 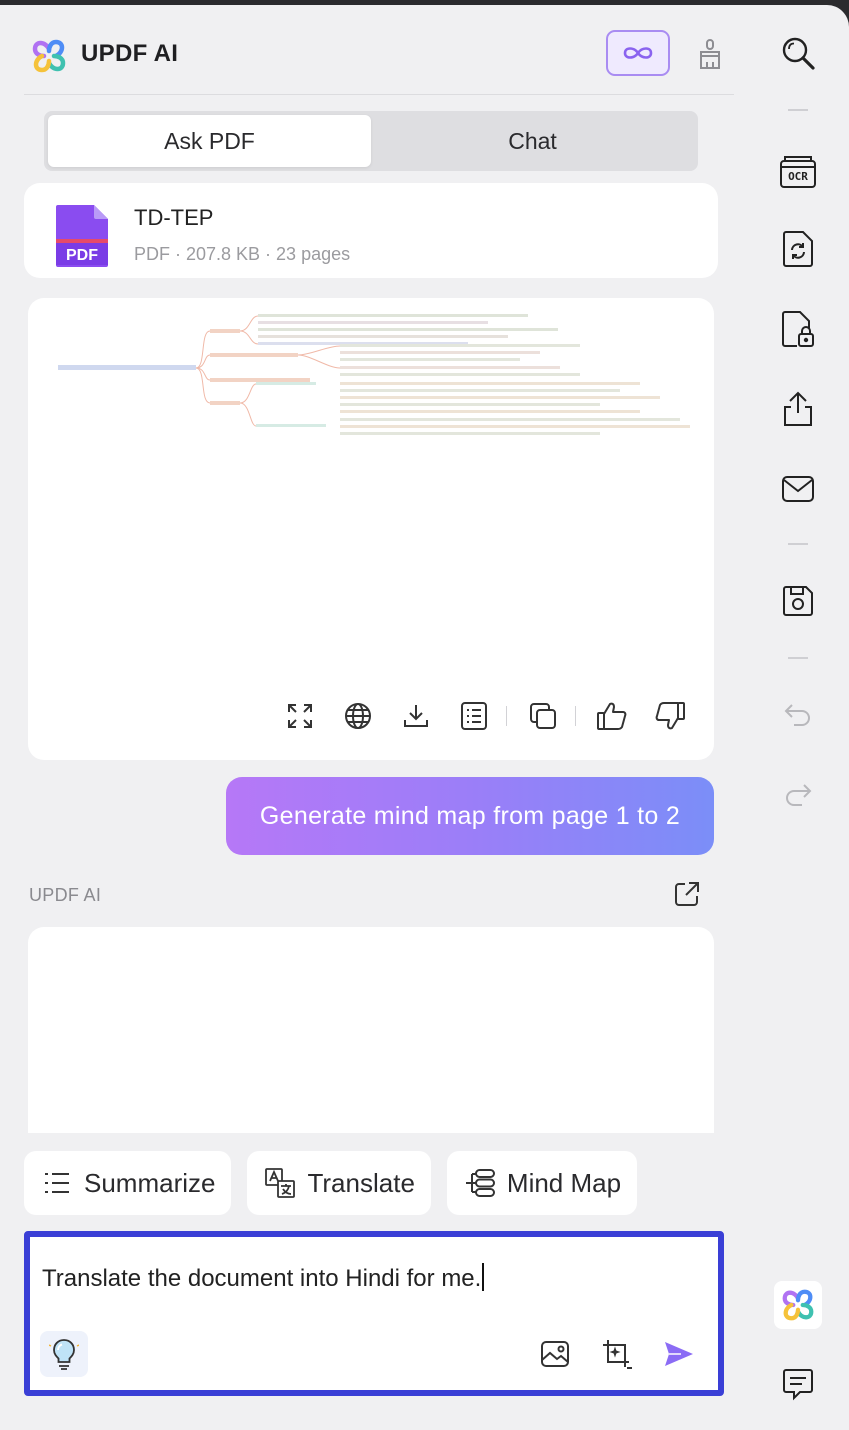 I want to click on download-button, so click(x=416, y=716).